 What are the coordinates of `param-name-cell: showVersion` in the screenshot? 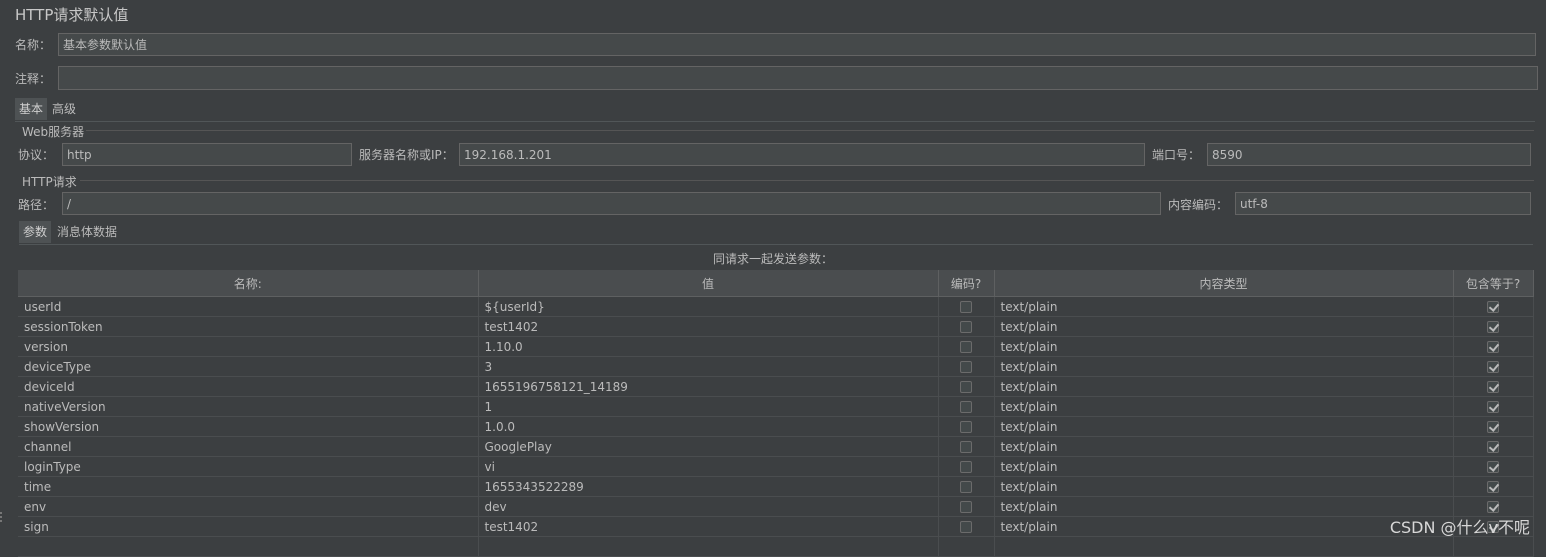 It's located at (248, 426).